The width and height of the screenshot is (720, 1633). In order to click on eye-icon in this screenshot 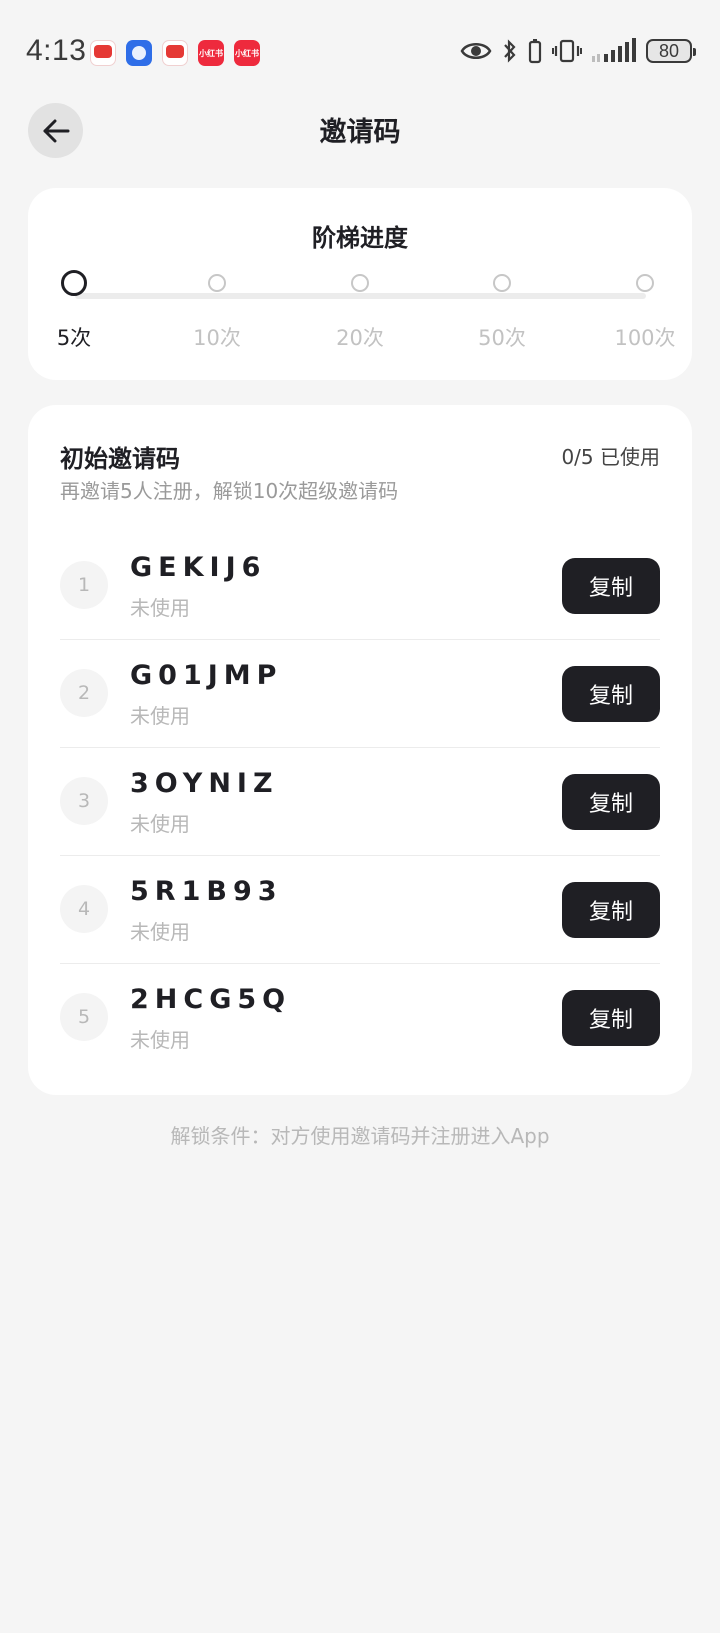, I will do `click(476, 51)`.